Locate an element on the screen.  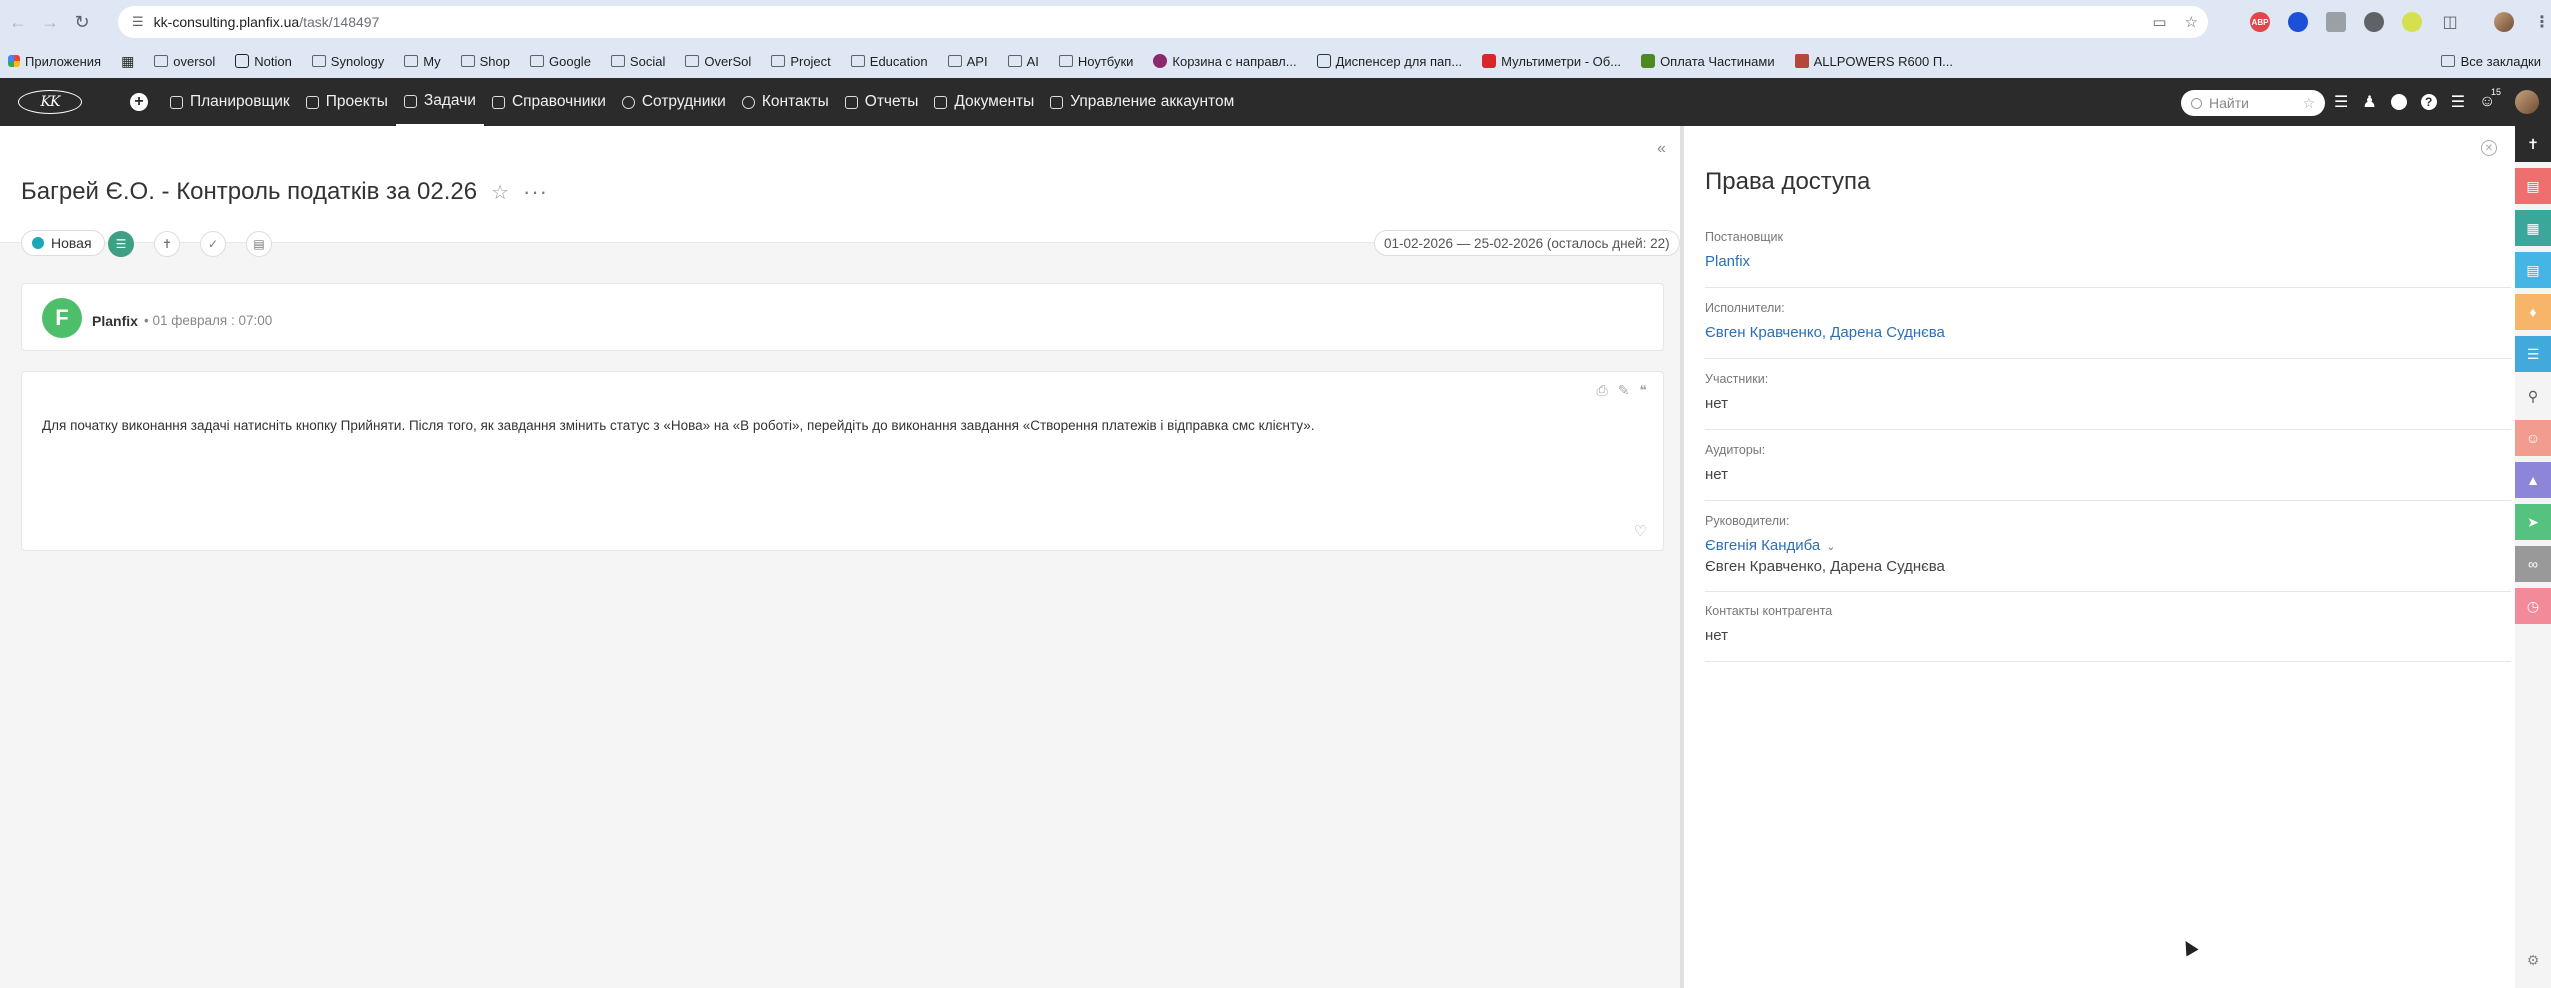
bookmark-installments: Оплата Частинами is located at coordinates (1708, 61).